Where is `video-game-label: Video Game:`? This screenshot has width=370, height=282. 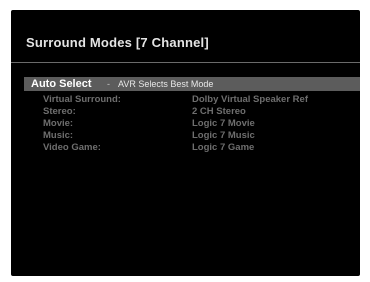 video-game-label: Video Game: is located at coordinates (72, 147).